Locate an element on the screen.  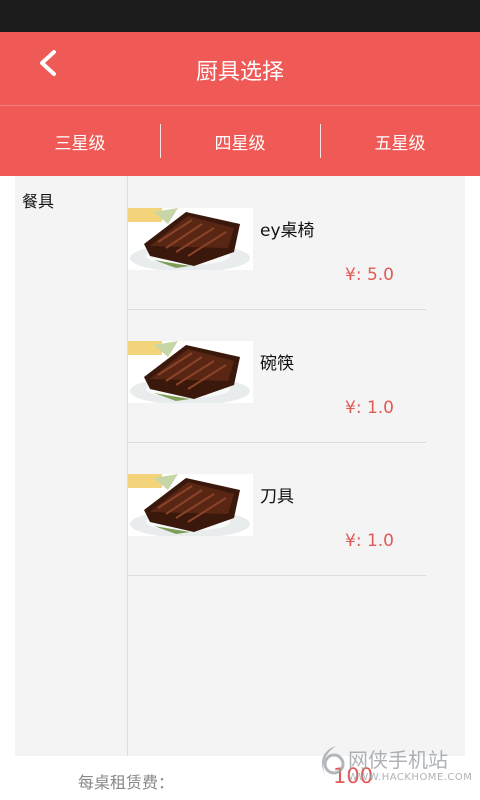
product-name: 碗筷 is located at coordinates (277, 364).